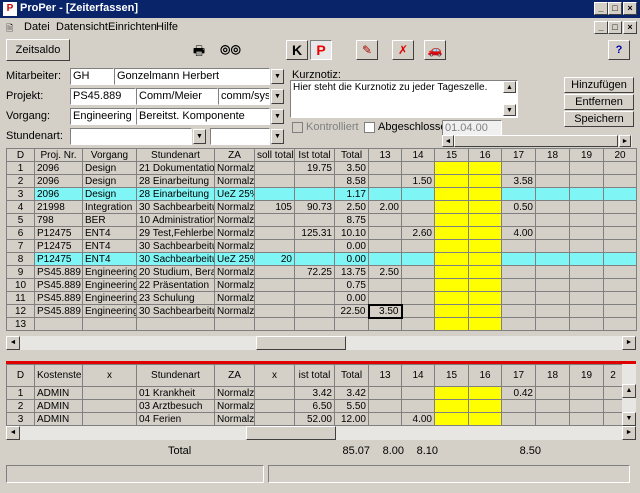 This screenshot has width=640, height=493. Describe the element at coordinates (109, 207) in the screenshot. I see `grid-cell: Integration` at that location.